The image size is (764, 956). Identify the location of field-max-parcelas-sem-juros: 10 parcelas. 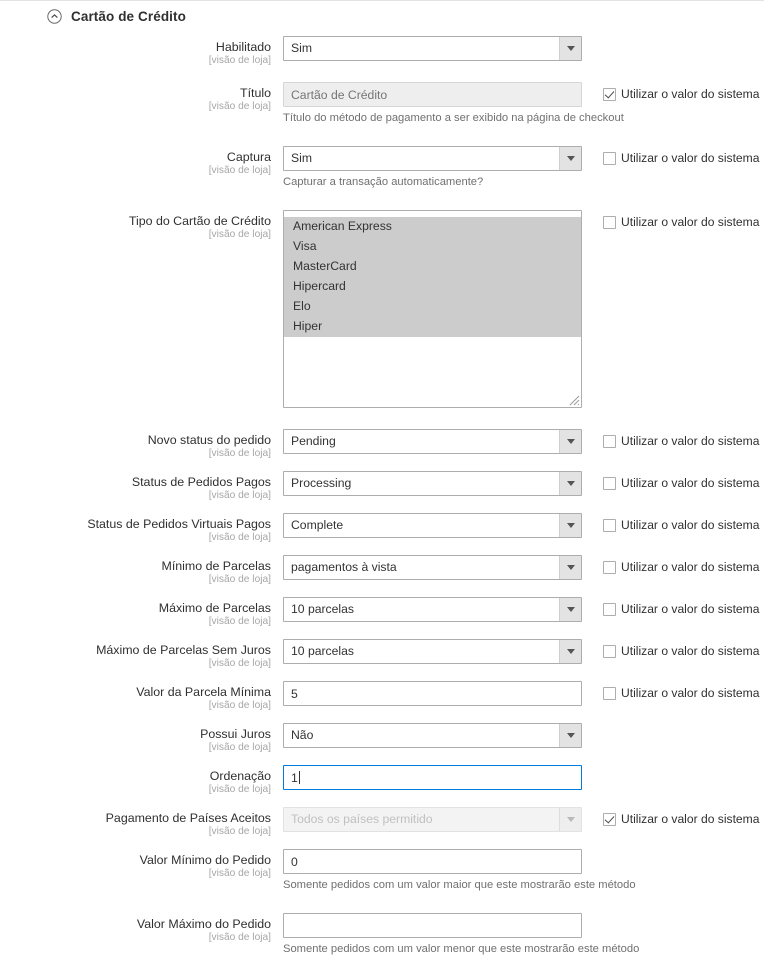
(434, 651).